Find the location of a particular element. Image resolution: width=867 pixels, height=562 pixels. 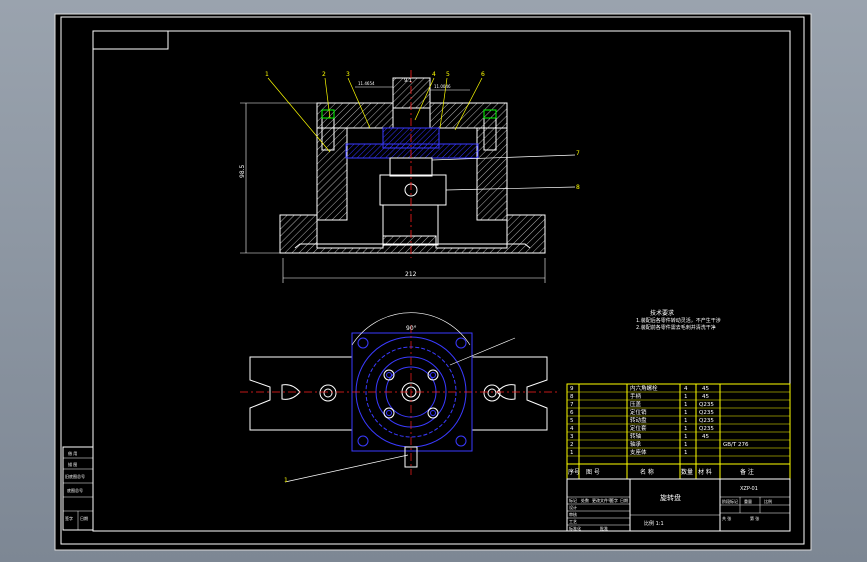

bom-mat-9: 45 is located at coordinates (705, 389).